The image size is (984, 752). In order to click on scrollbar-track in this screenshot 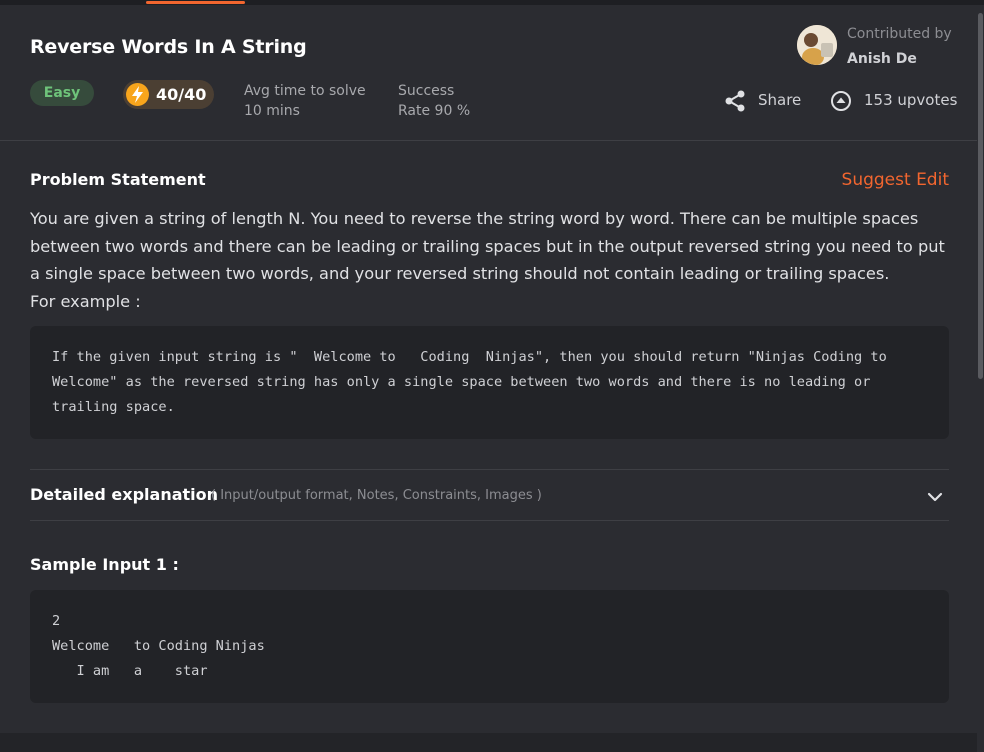, I will do `click(980, 378)`.